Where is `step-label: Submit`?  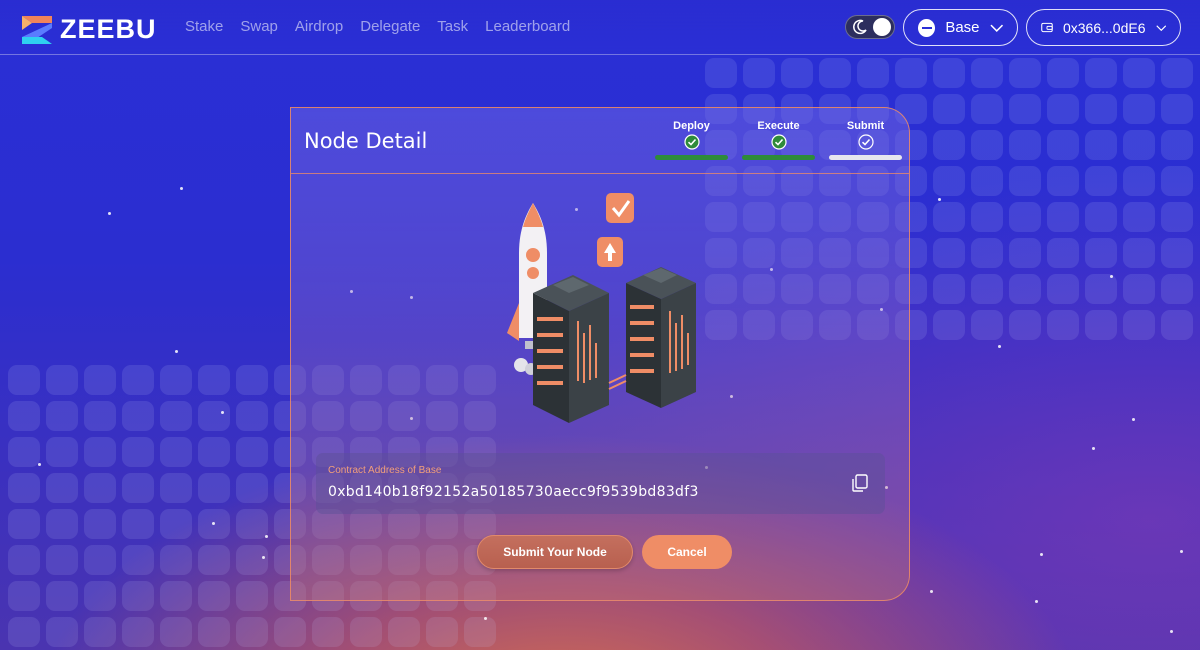
step-label: Submit is located at coordinates (865, 126).